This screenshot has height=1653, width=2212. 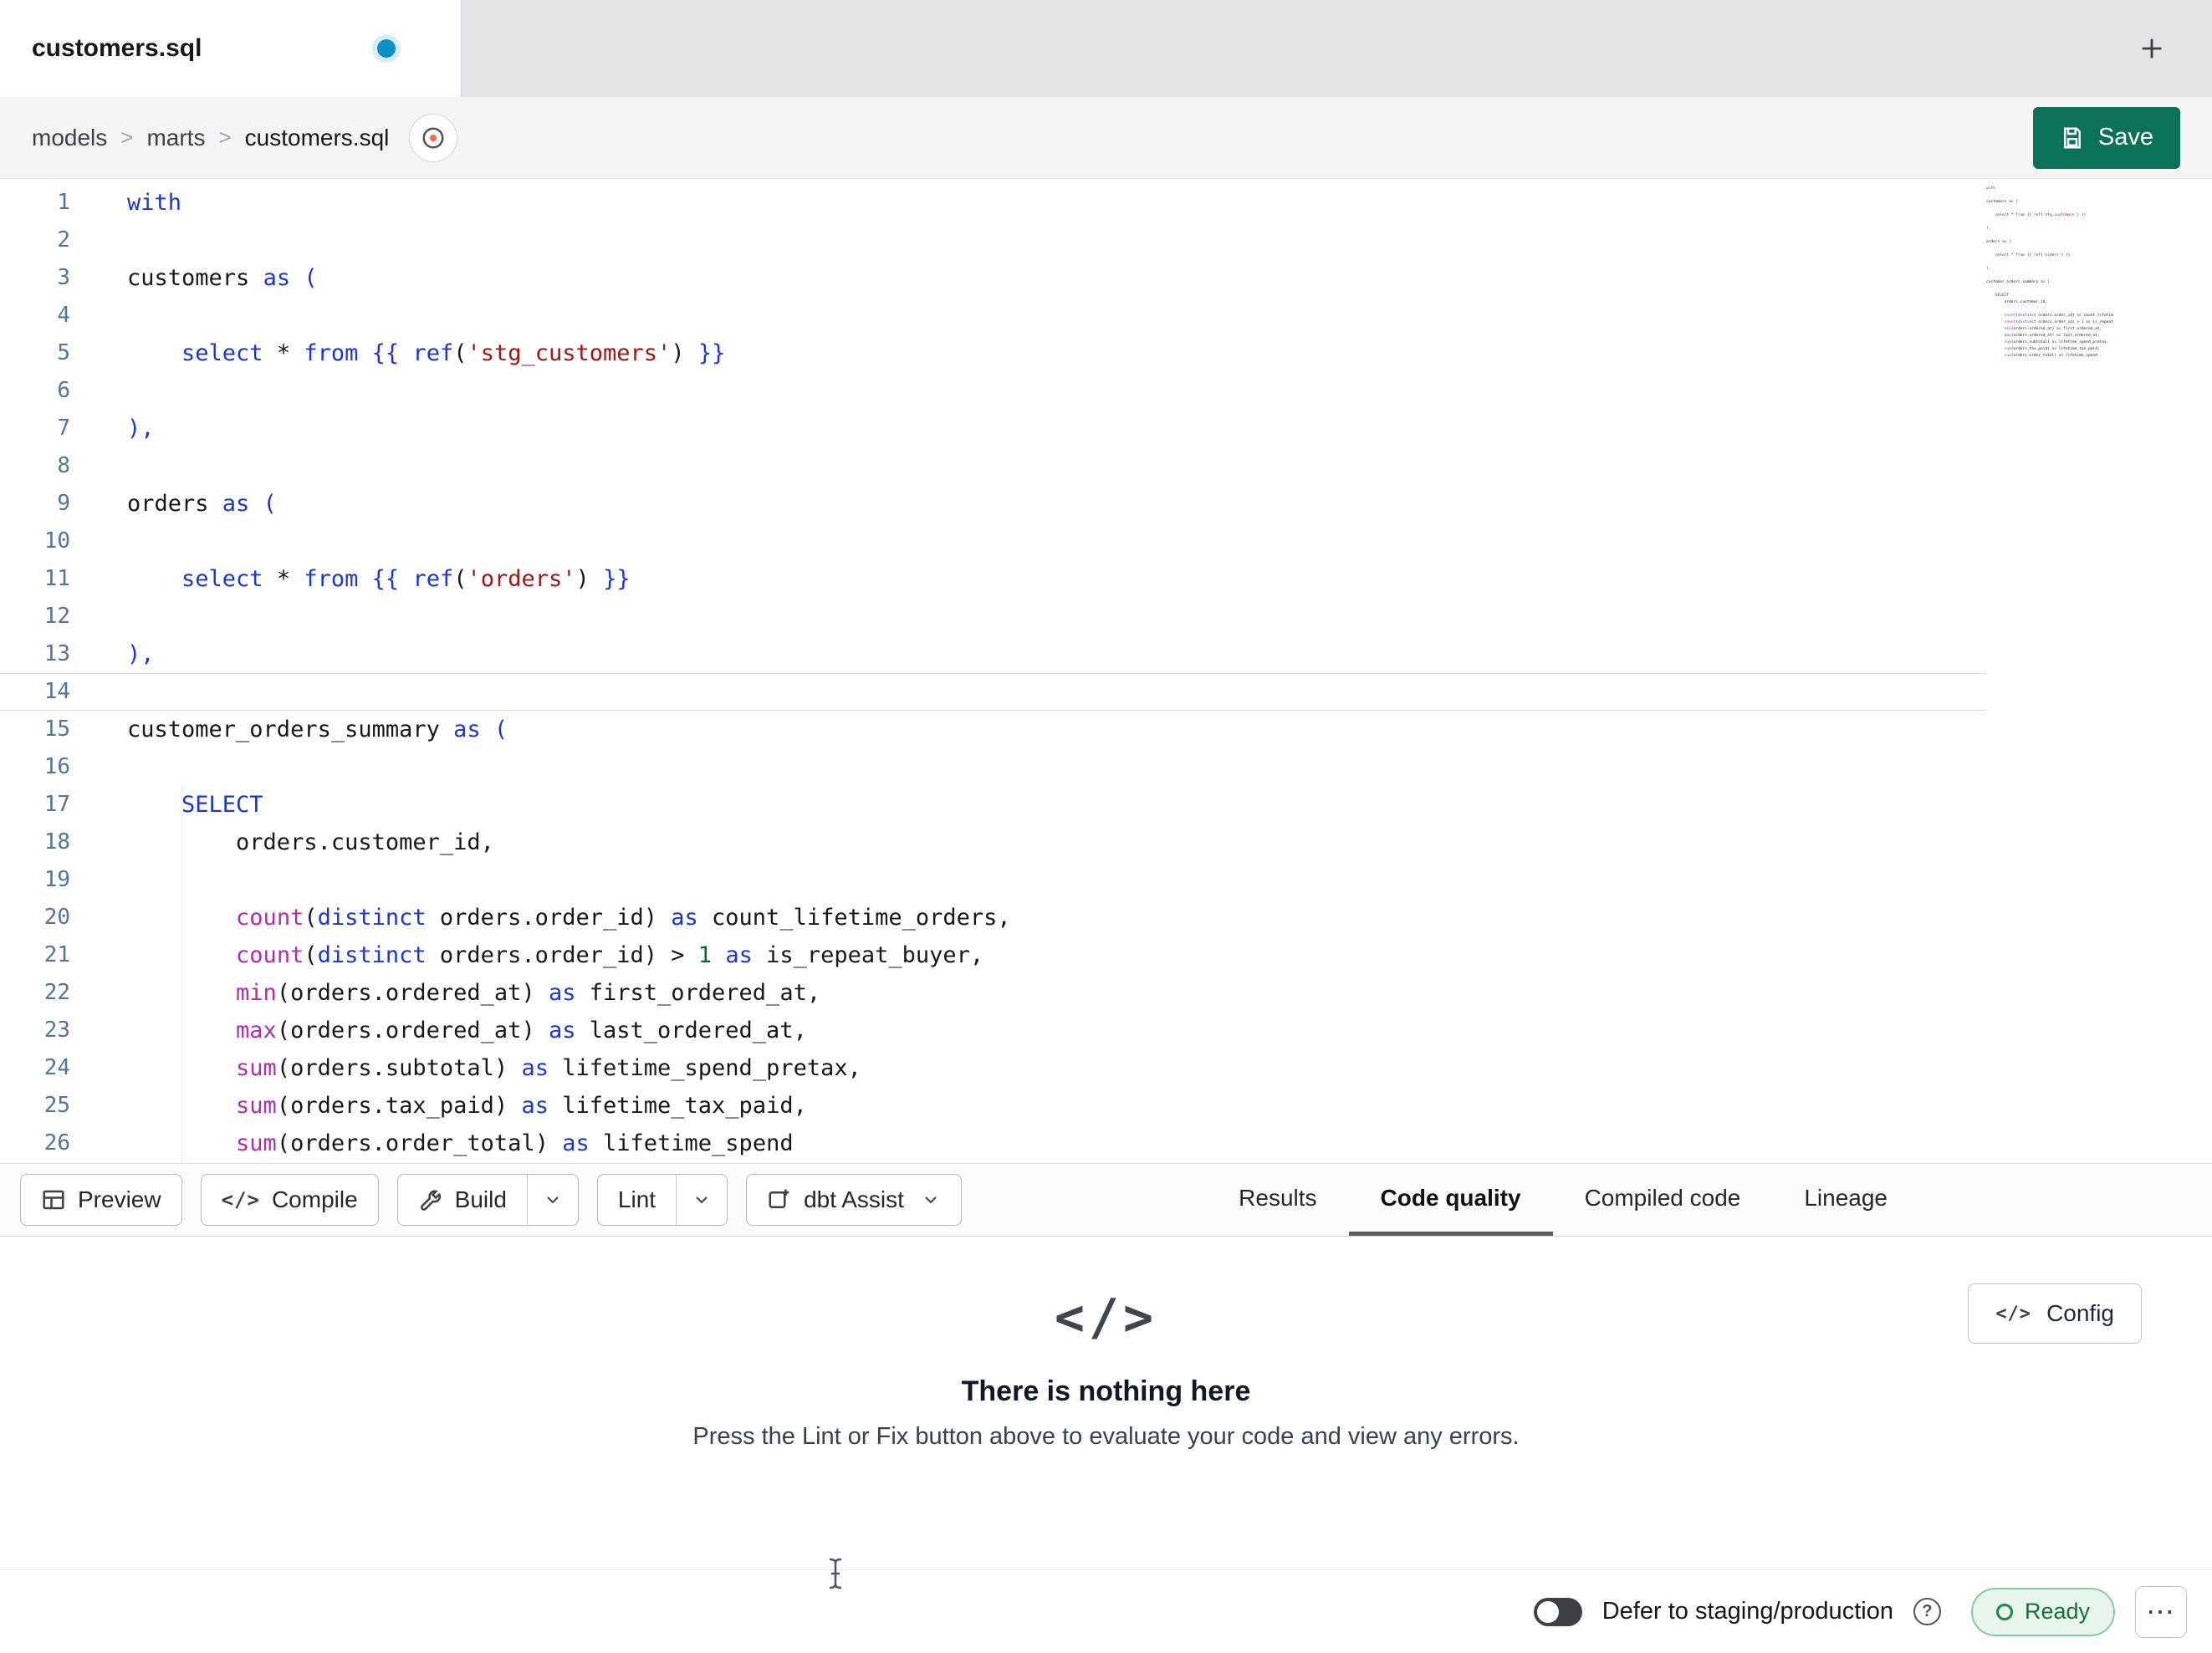 I want to click on help-icon: ?, so click(x=1927, y=1611).